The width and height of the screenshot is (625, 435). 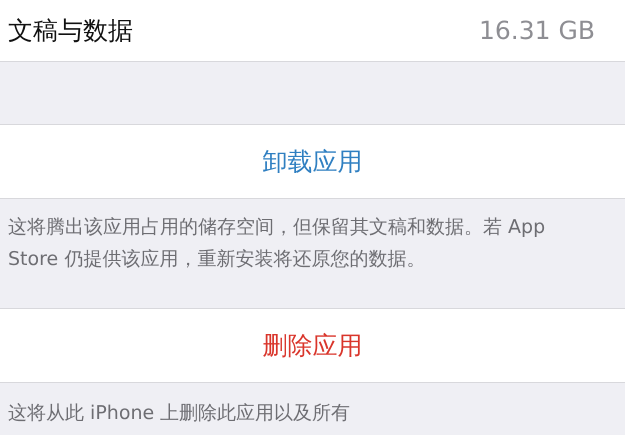 What do you see at coordinates (70, 31) in the screenshot?
I see `row-label: 文稿与数据` at bounding box center [70, 31].